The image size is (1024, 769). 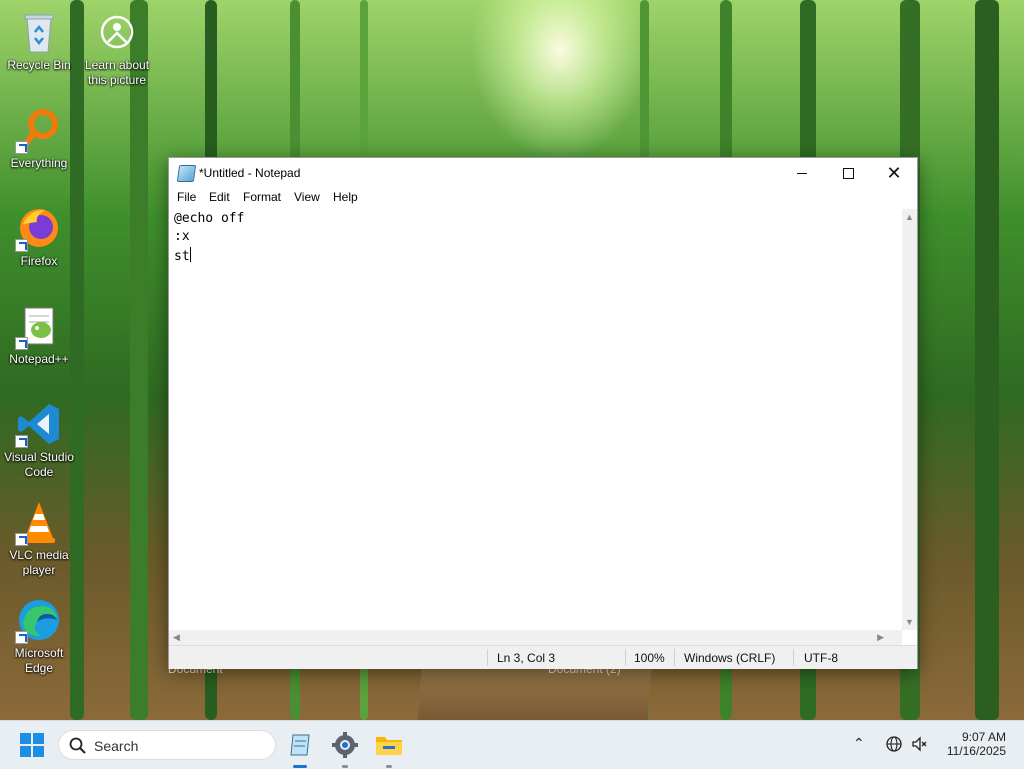 I want to click on search-label: Search, so click(x=116, y=746).